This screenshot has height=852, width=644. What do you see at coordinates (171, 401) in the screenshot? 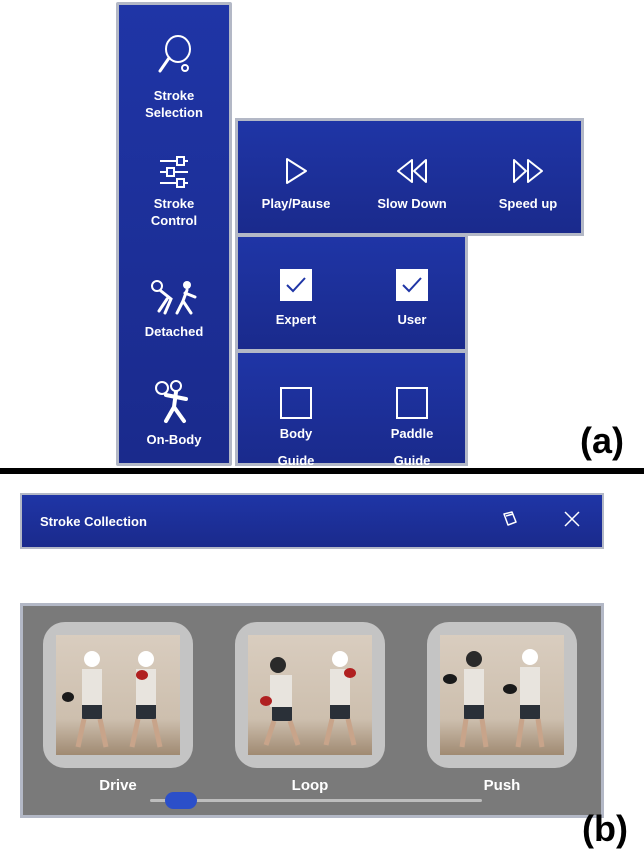
I see `on-body-player-icon` at bounding box center [171, 401].